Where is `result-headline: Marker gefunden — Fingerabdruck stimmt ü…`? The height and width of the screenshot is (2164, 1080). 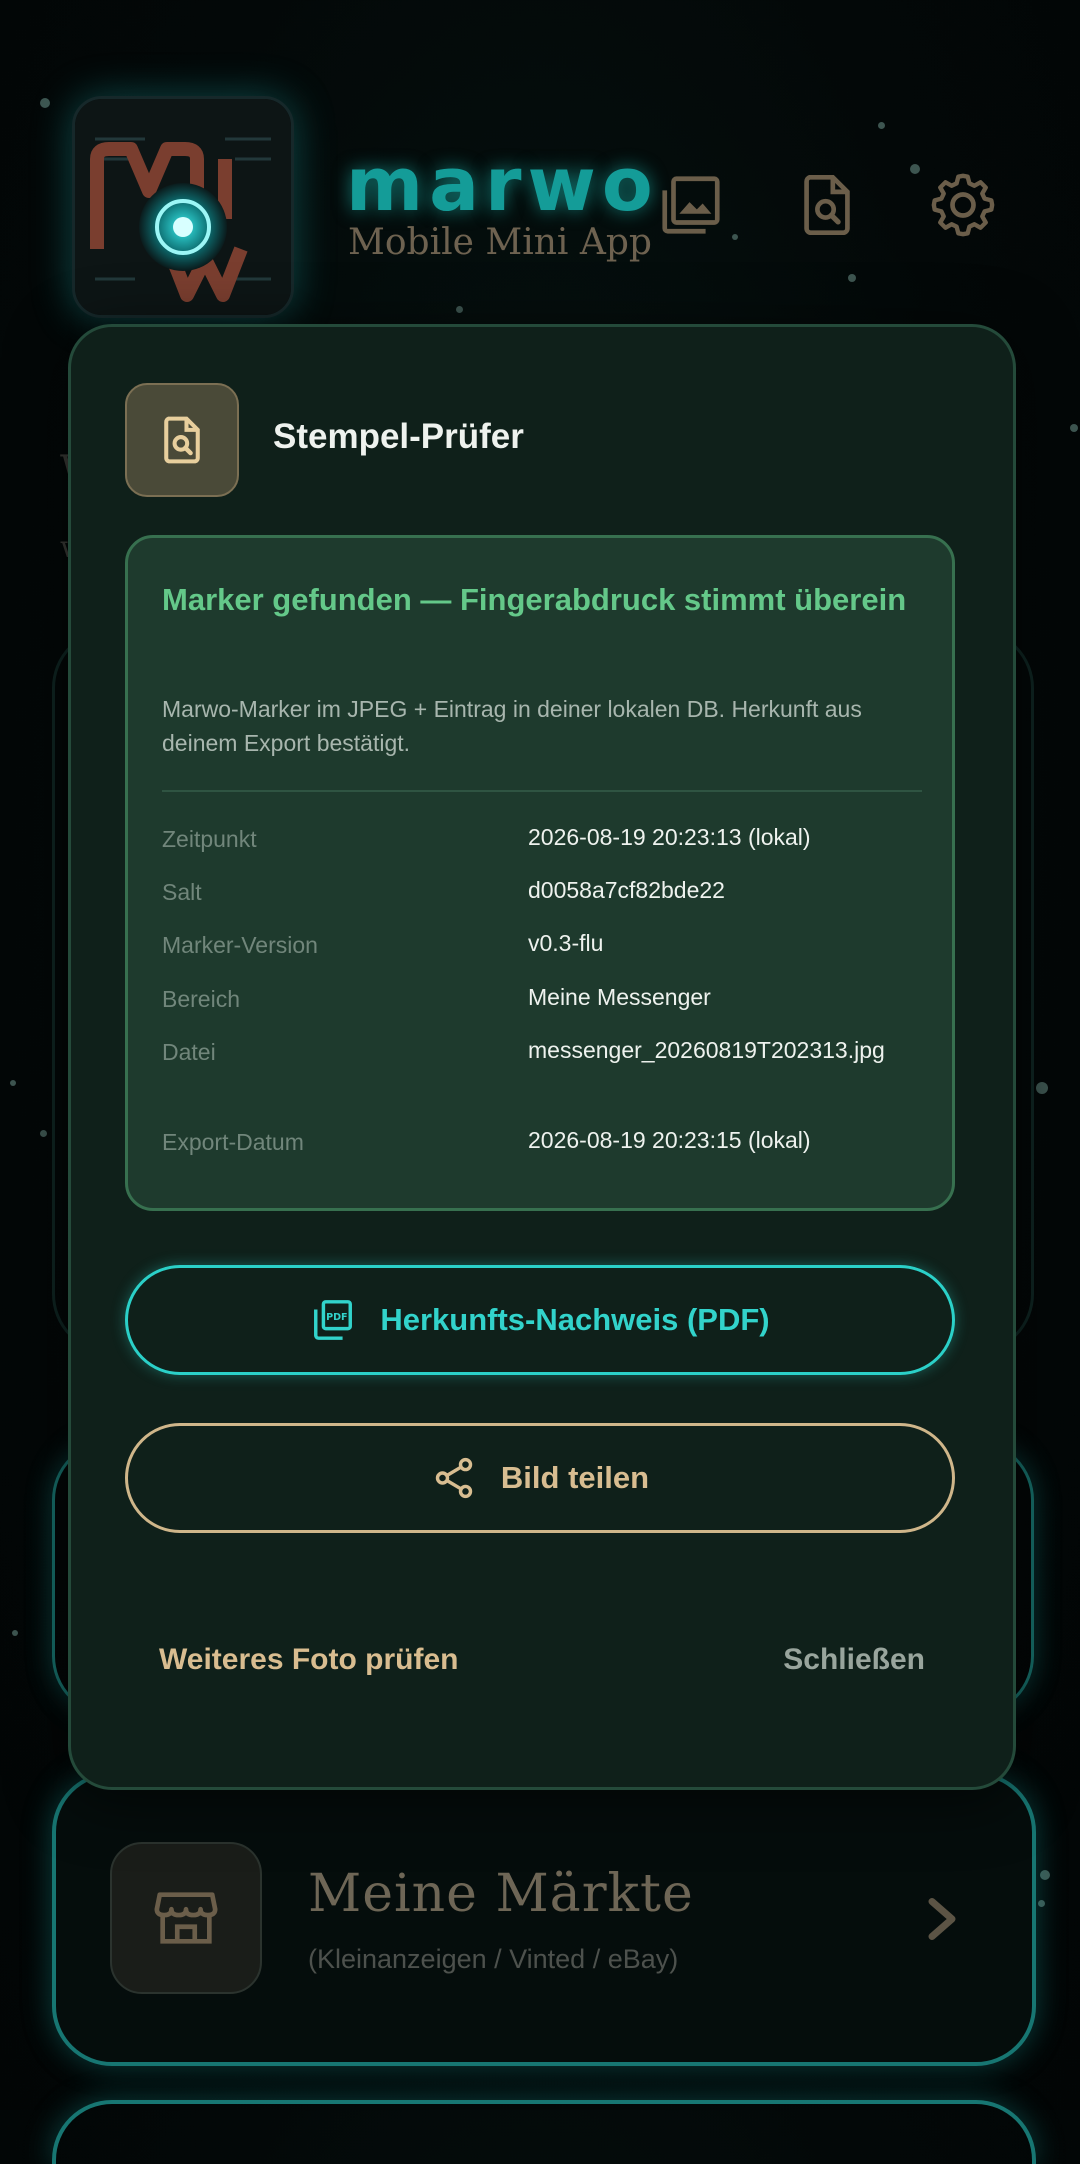
result-headline: Marker gefunden — Fingerabdruck stimmt ü… is located at coordinates (534, 599).